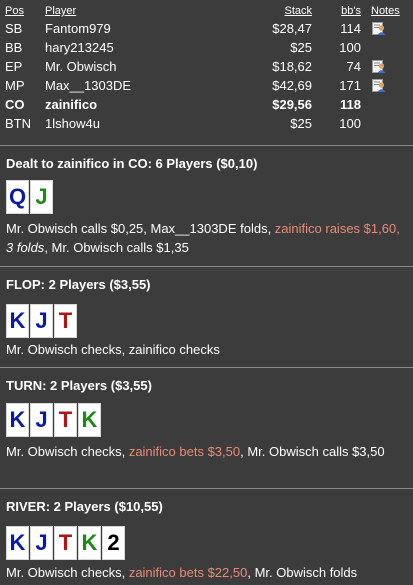 This screenshot has width=413, height=585. Describe the element at coordinates (337, 228) in the screenshot. I see `hero-action: zainifico raises $1,60,` at that location.